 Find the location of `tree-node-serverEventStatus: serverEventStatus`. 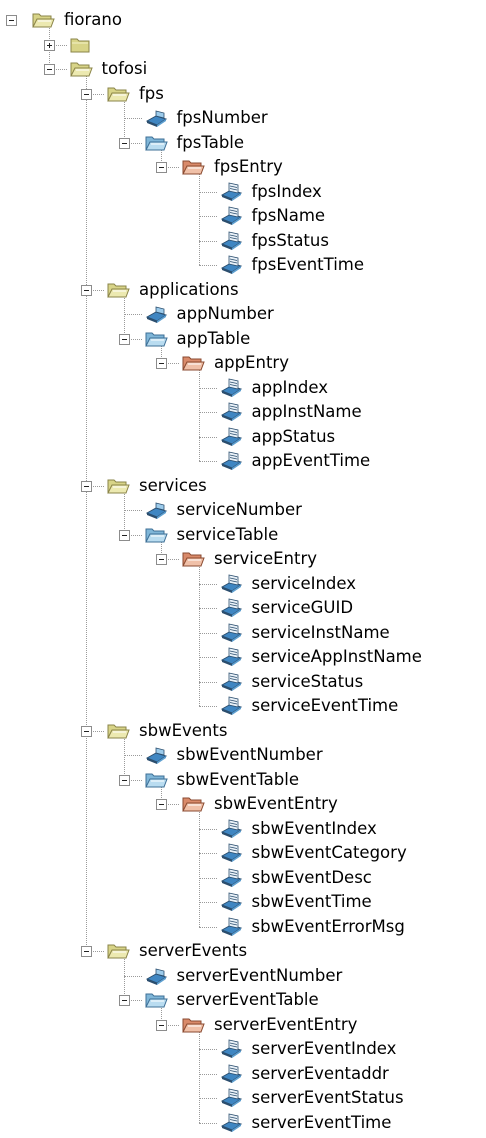

tree-node-serverEventStatus: serverEventStatus is located at coordinates (352, 1098).